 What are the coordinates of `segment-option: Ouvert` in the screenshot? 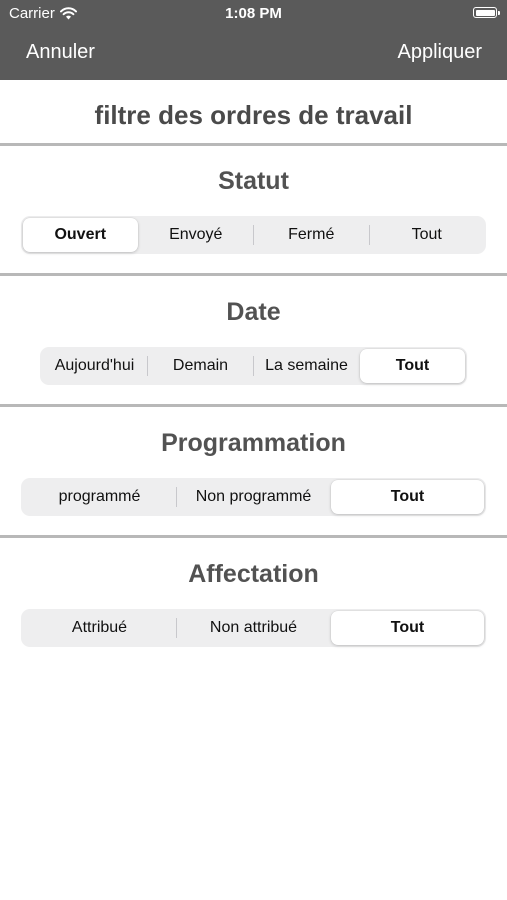 It's located at (80, 235).